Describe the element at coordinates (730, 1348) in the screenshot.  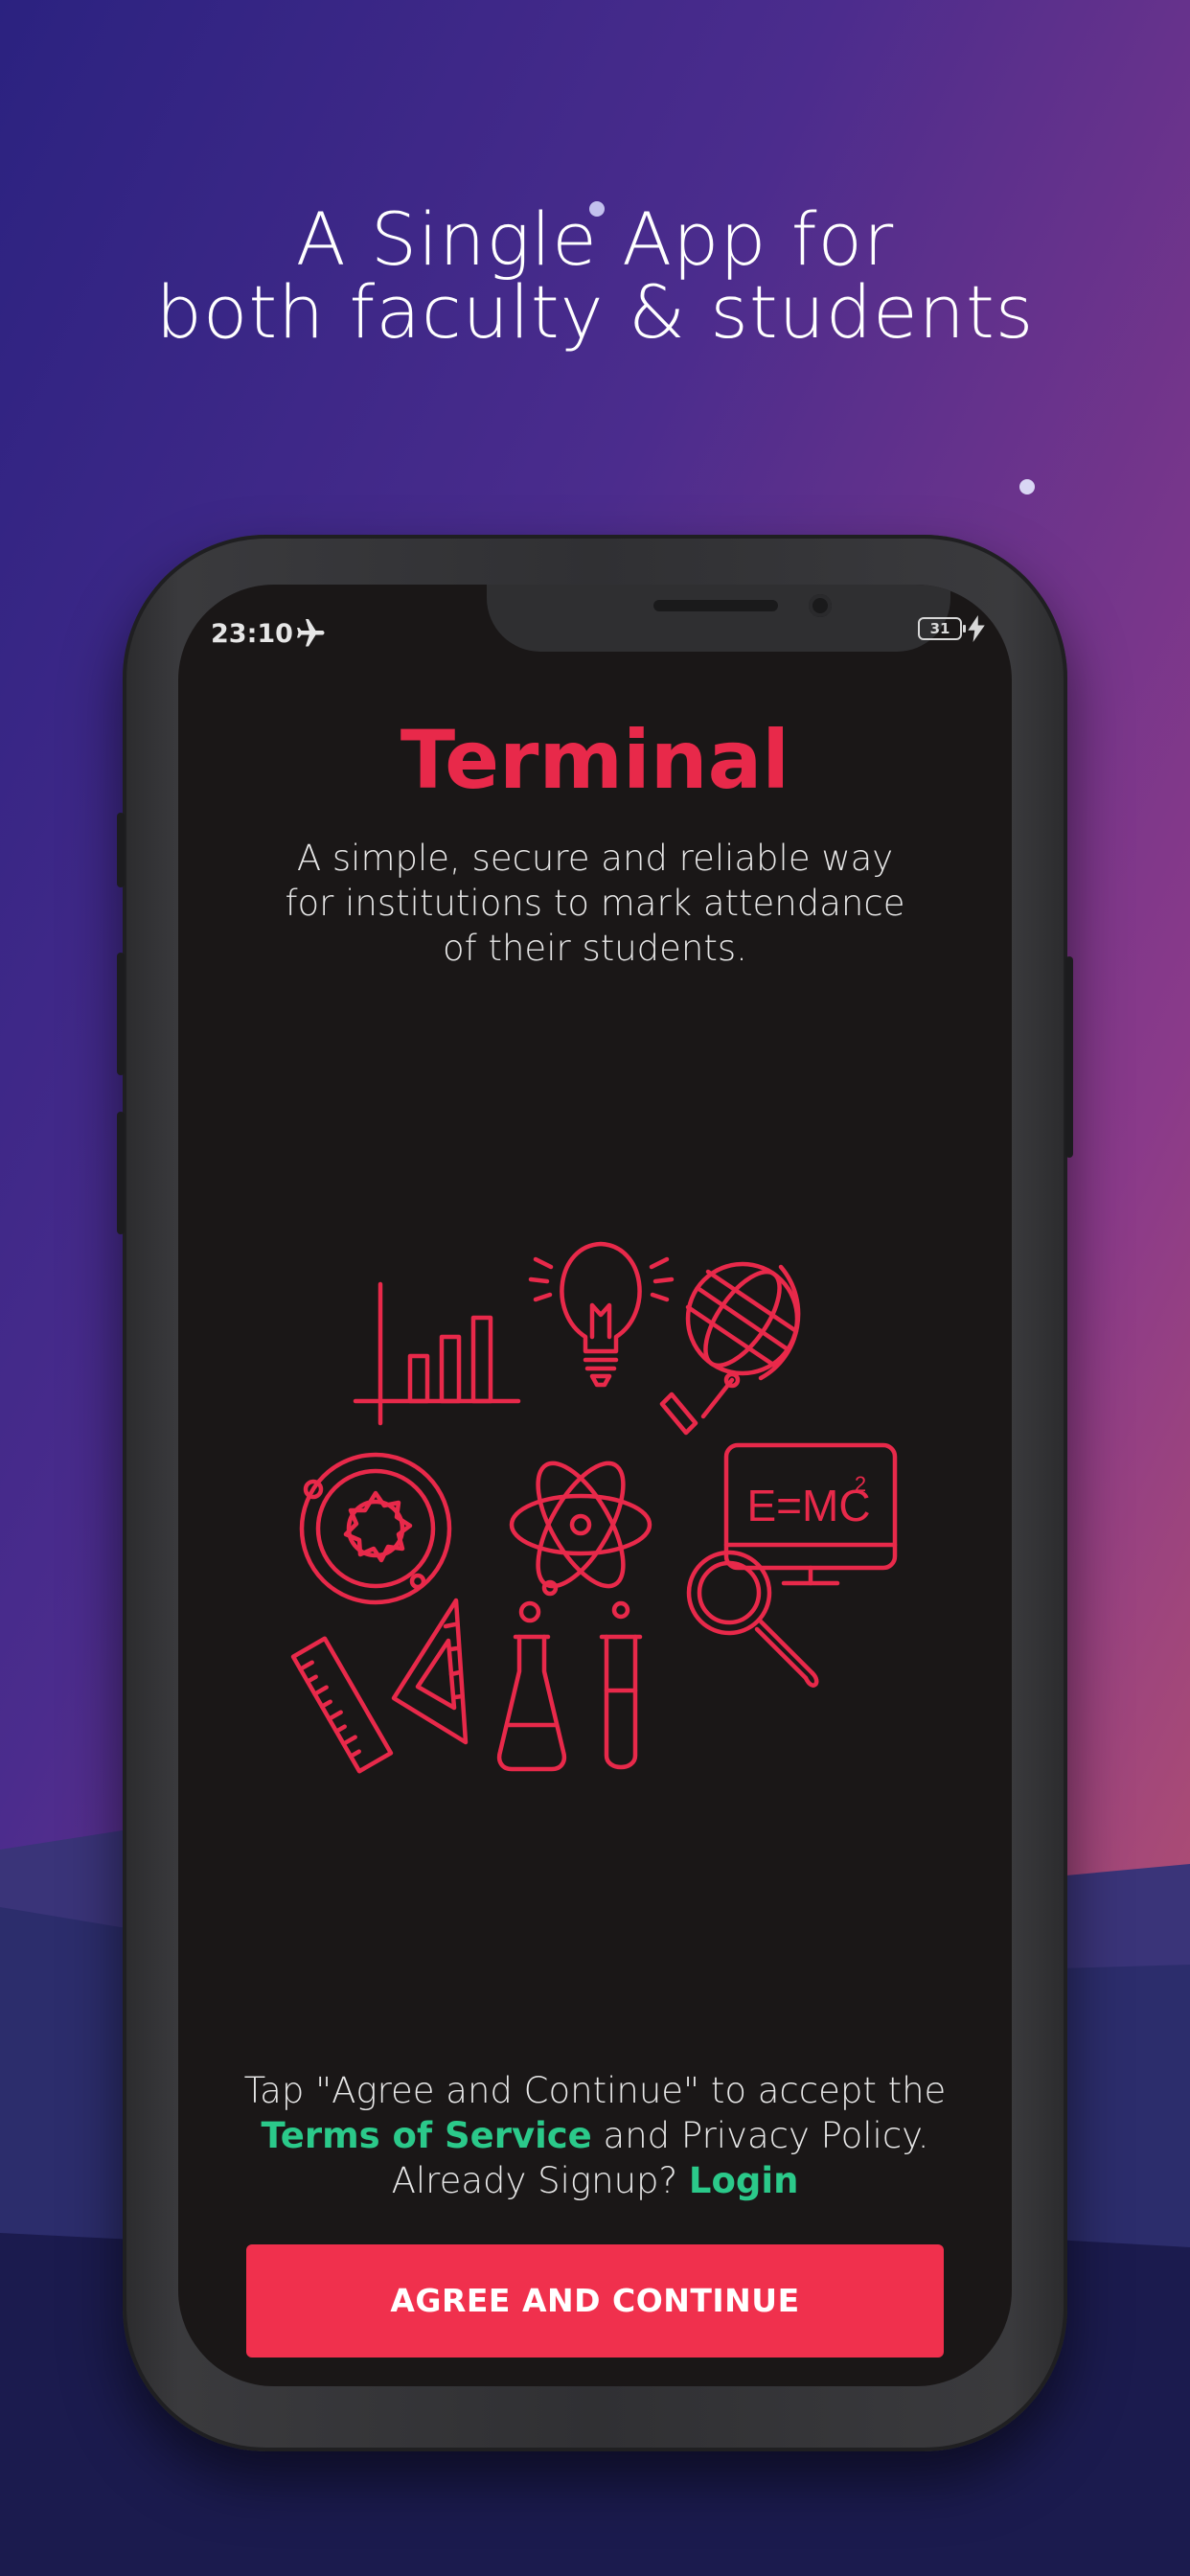
I see `globe-icon` at that location.